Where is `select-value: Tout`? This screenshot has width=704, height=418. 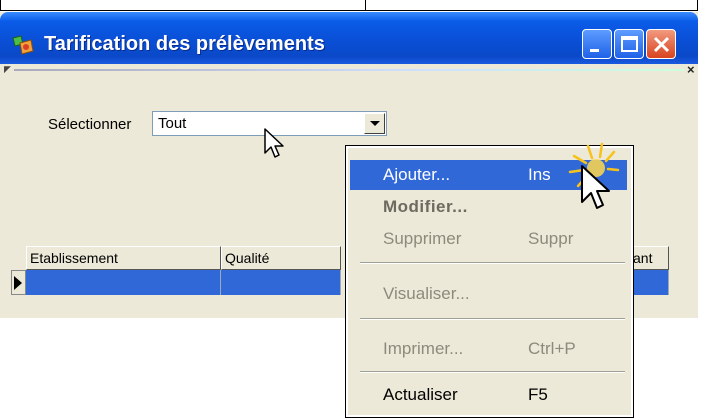 select-value: Tout is located at coordinates (172, 123).